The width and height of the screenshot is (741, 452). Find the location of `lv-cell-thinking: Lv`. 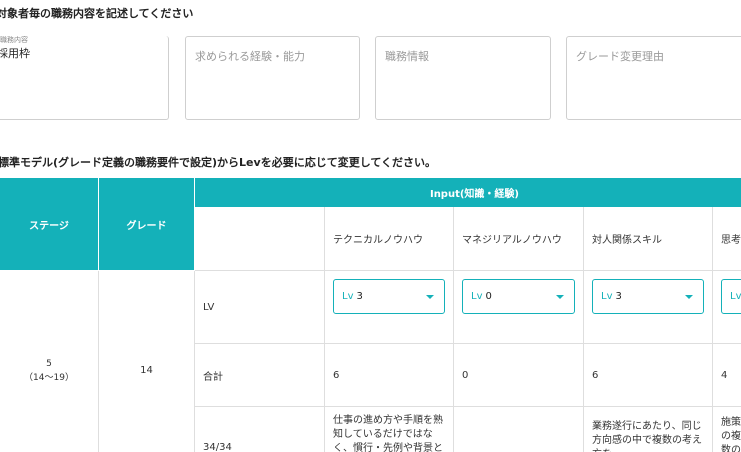

lv-cell-thinking: Lv is located at coordinates (727, 307).